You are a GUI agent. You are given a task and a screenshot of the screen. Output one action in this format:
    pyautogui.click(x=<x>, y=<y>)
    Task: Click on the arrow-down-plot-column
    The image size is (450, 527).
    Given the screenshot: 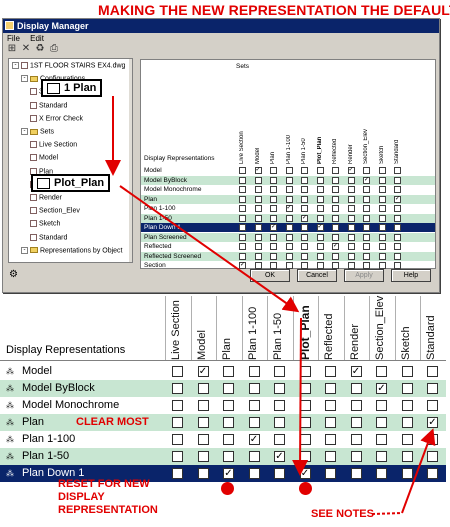 What is the action you would take?
    pyautogui.click(x=300, y=396)
    